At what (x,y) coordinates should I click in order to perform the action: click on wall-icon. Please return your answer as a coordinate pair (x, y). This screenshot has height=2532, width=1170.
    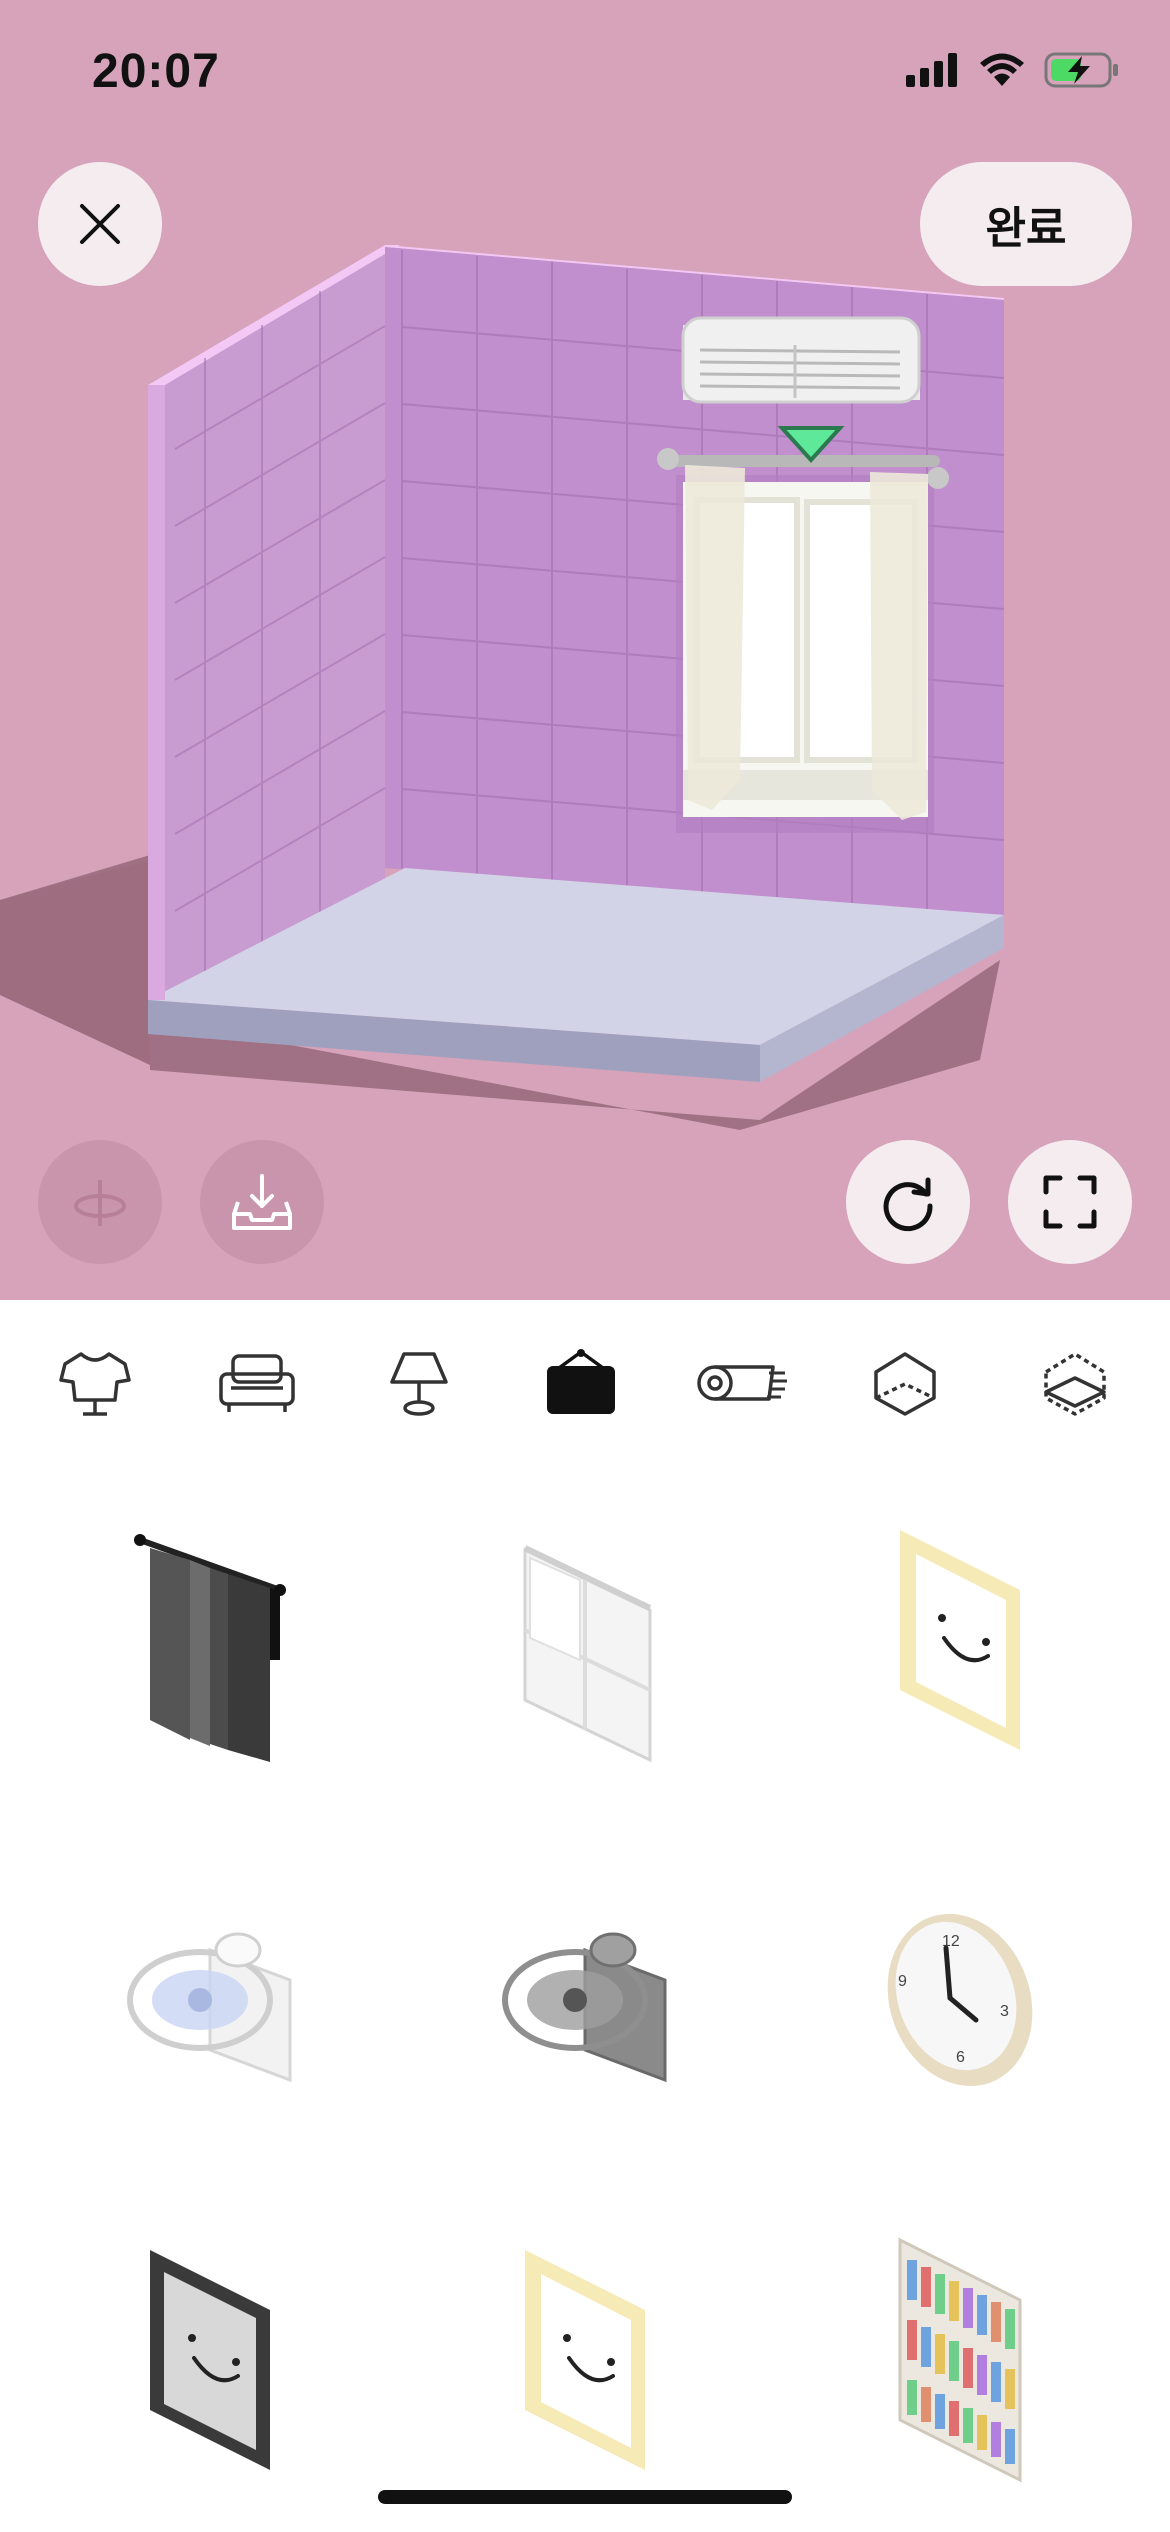
    Looking at the image, I should click on (905, 1384).